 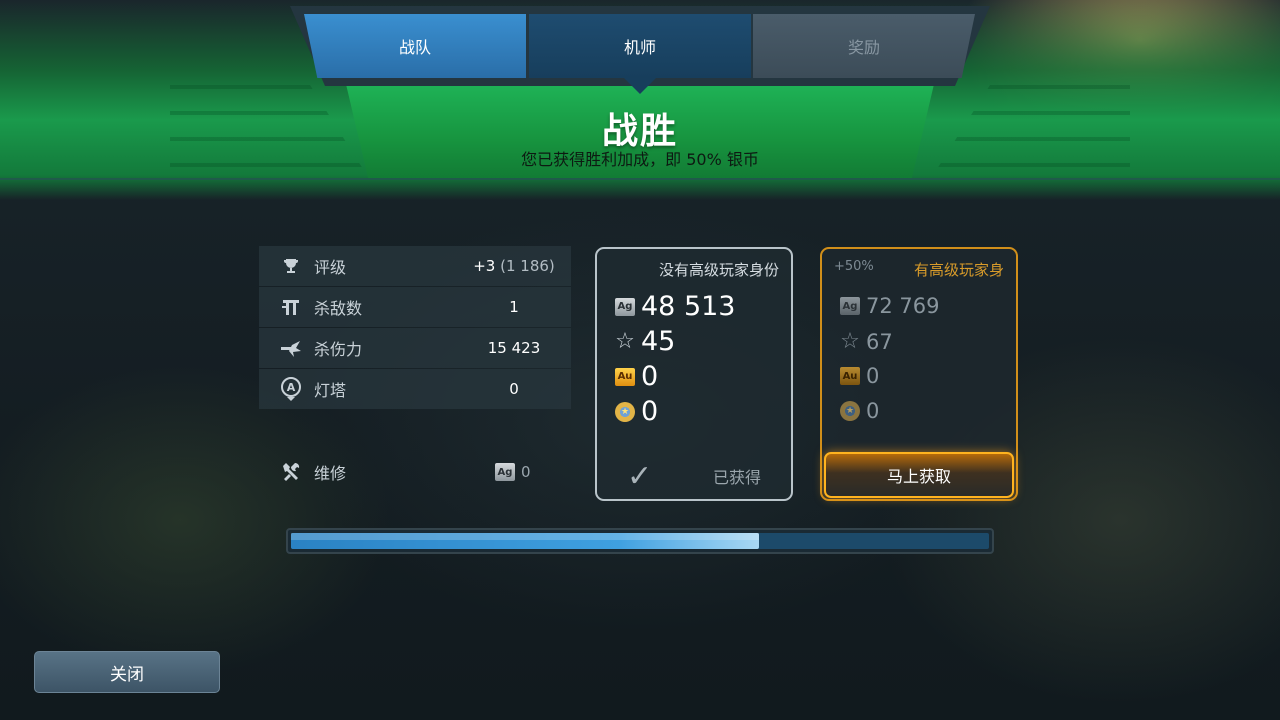 I want to click on progress-fill, so click(x=525, y=541).